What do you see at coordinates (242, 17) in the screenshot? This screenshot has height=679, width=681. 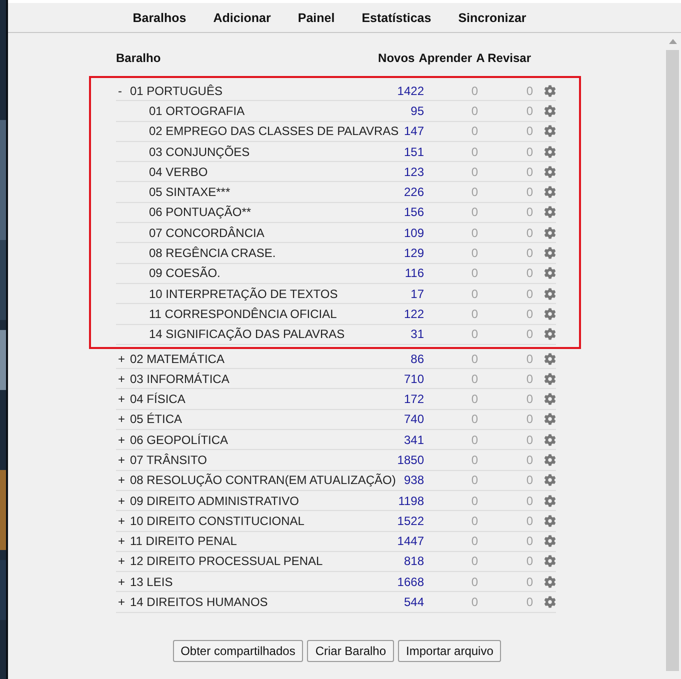 I see `toolbar-link: Adicionar` at bounding box center [242, 17].